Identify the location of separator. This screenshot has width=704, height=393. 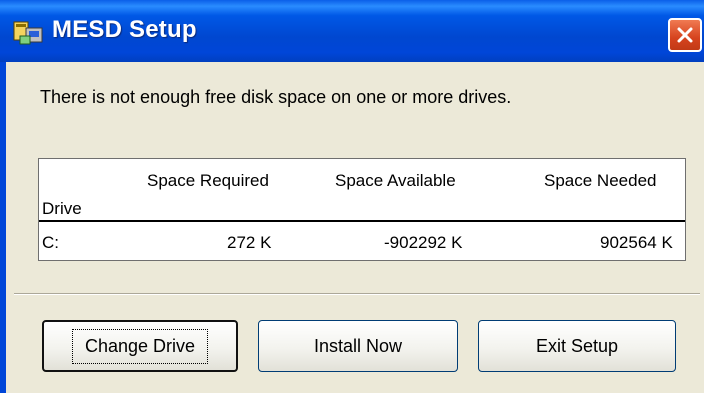
(357, 294).